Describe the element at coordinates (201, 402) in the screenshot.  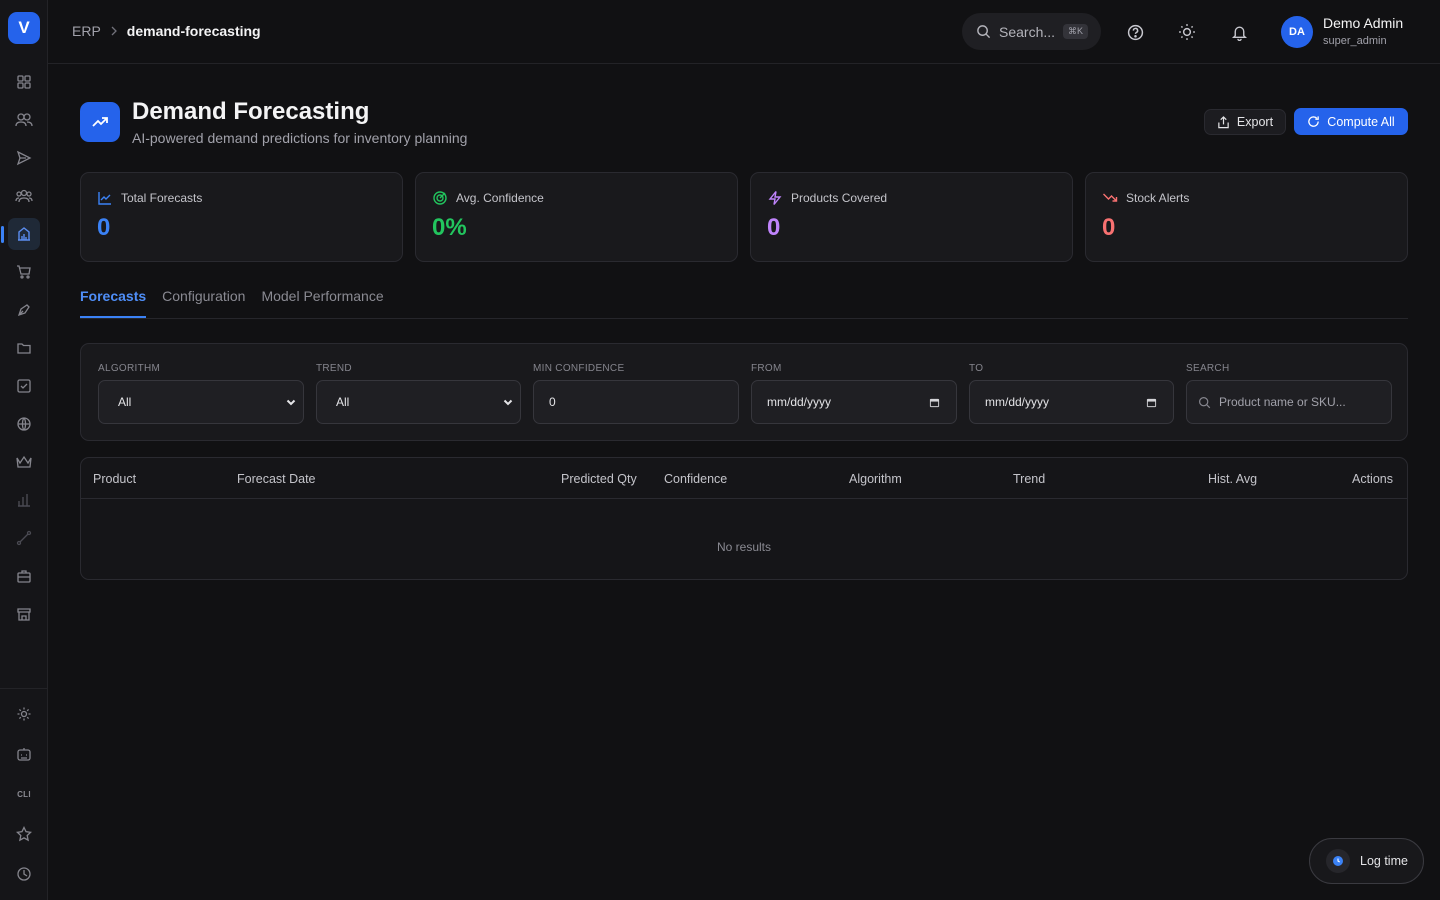
I see `algorithm-select: All` at that location.